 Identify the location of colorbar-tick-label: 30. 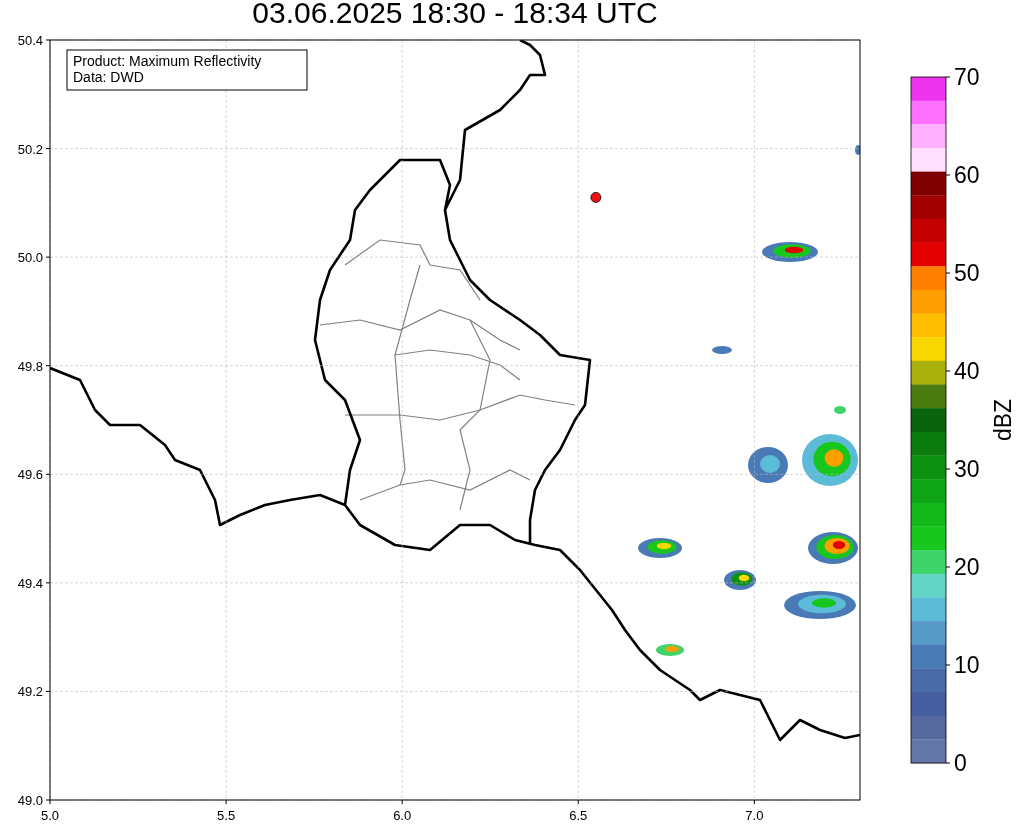
(967, 469).